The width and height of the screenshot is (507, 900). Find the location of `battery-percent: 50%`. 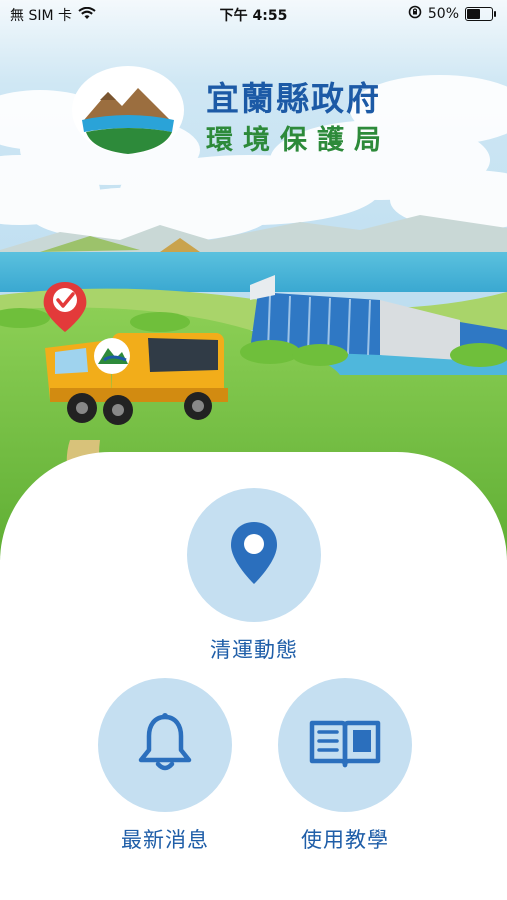

battery-percent: 50% is located at coordinates (443, 14).